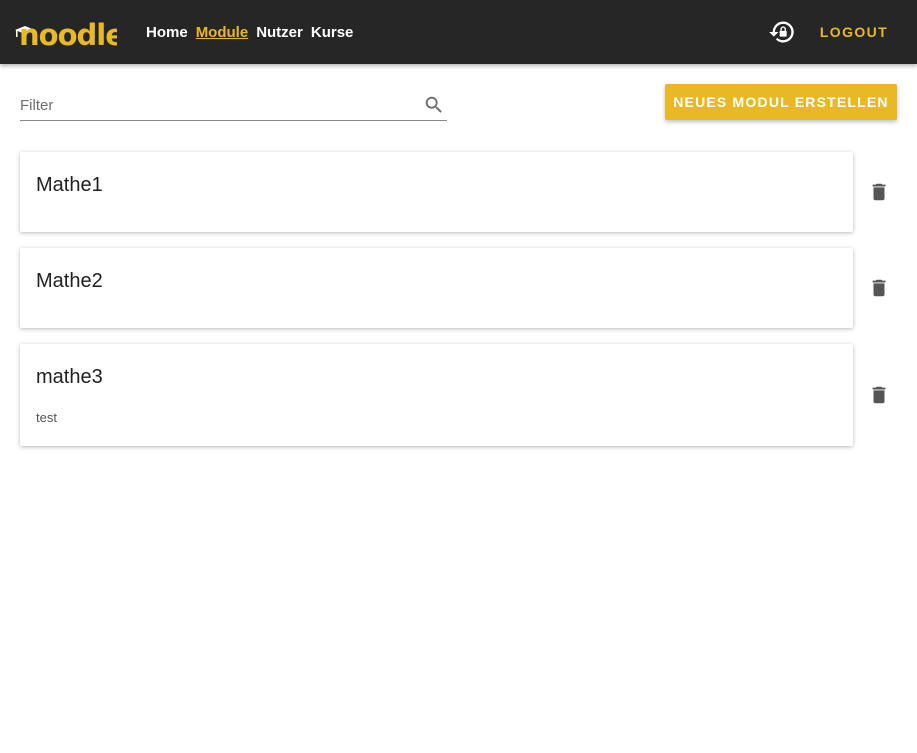  Describe the element at coordinates (434, 105) in the screenshot. I see `search-icon` at that location.